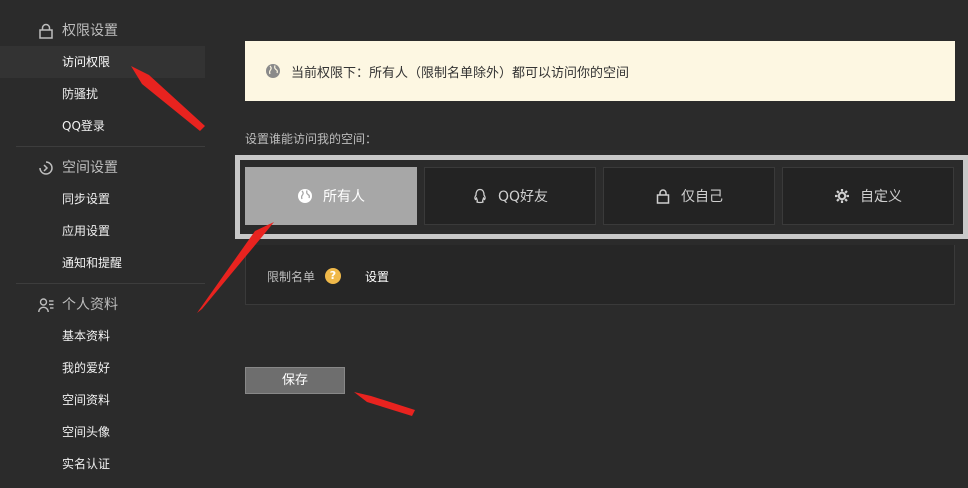 This screenshot has height=488, width=968. Describe the element at coordinates (881, 197) in the screenshot. I see `option-label: 自定义` at that location.